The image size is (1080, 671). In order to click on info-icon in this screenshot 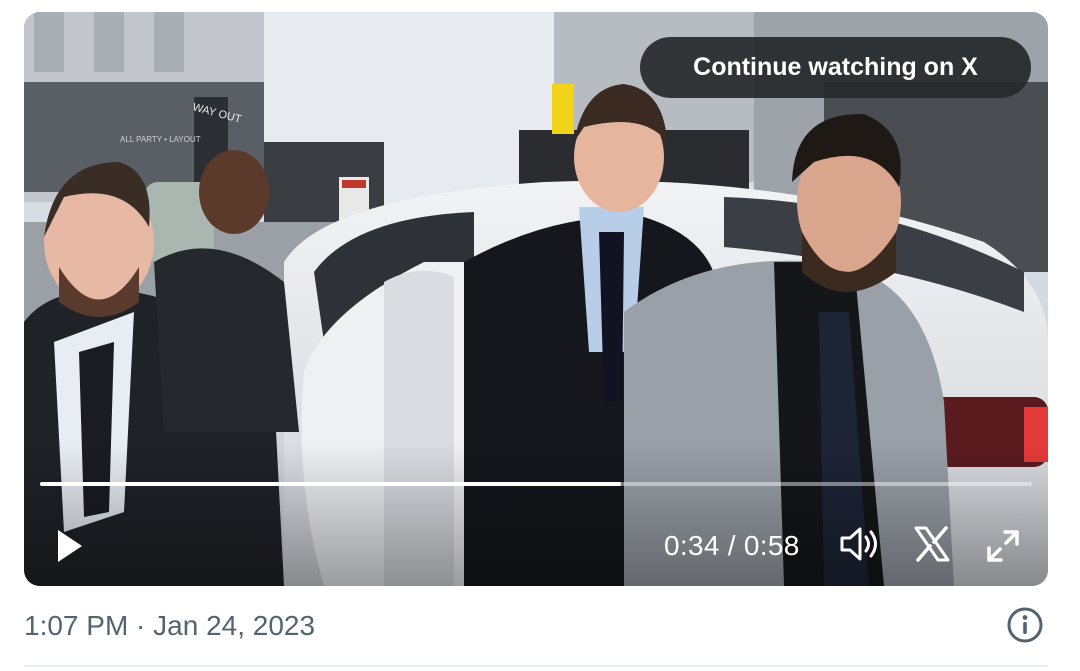, I will do `click(1025, 625)`.